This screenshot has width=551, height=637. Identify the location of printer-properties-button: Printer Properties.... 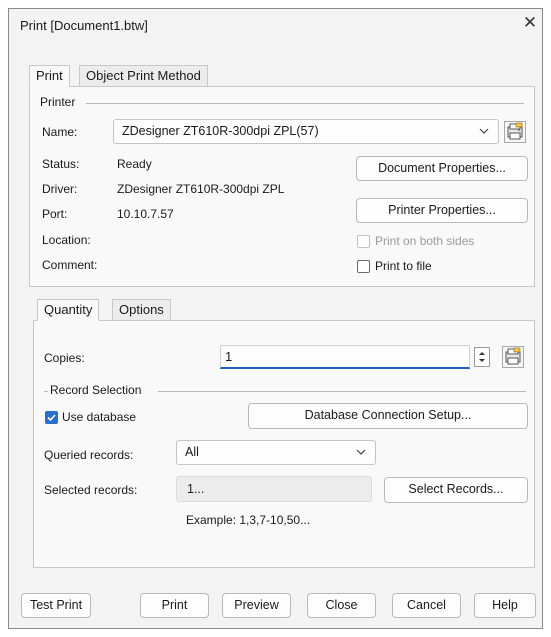
(442, 210).